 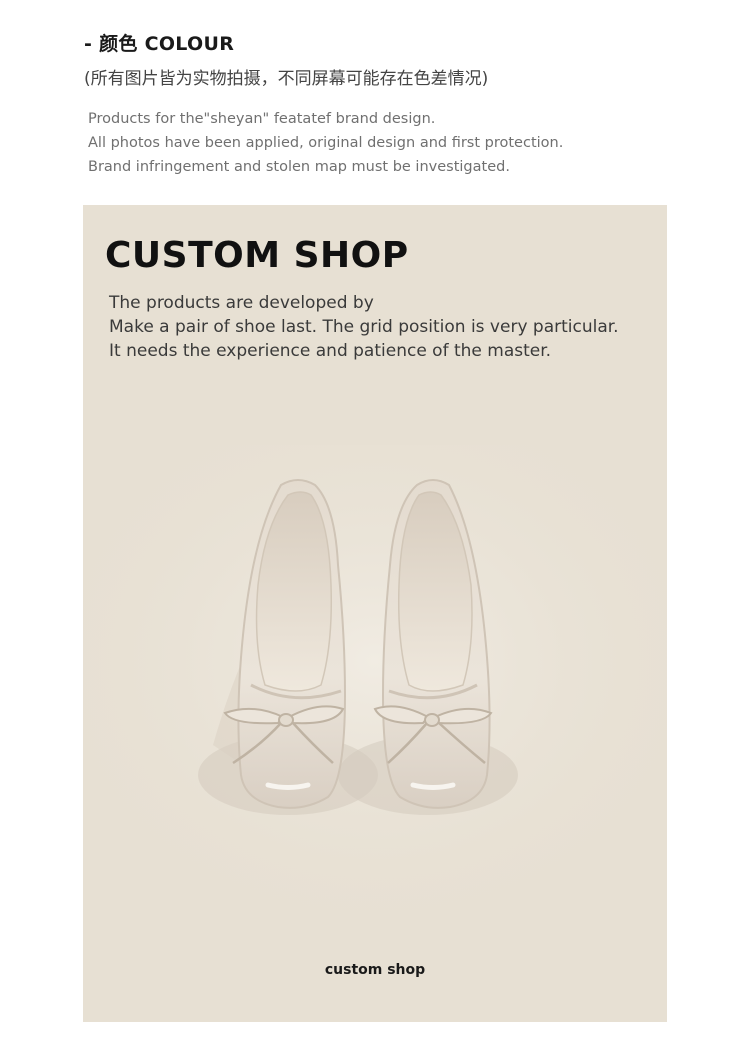 What do you see at coordinates (375, 970) in the screenshot?
I see `custom-shop-caption: custom shop` at bounding box center [375, 970].